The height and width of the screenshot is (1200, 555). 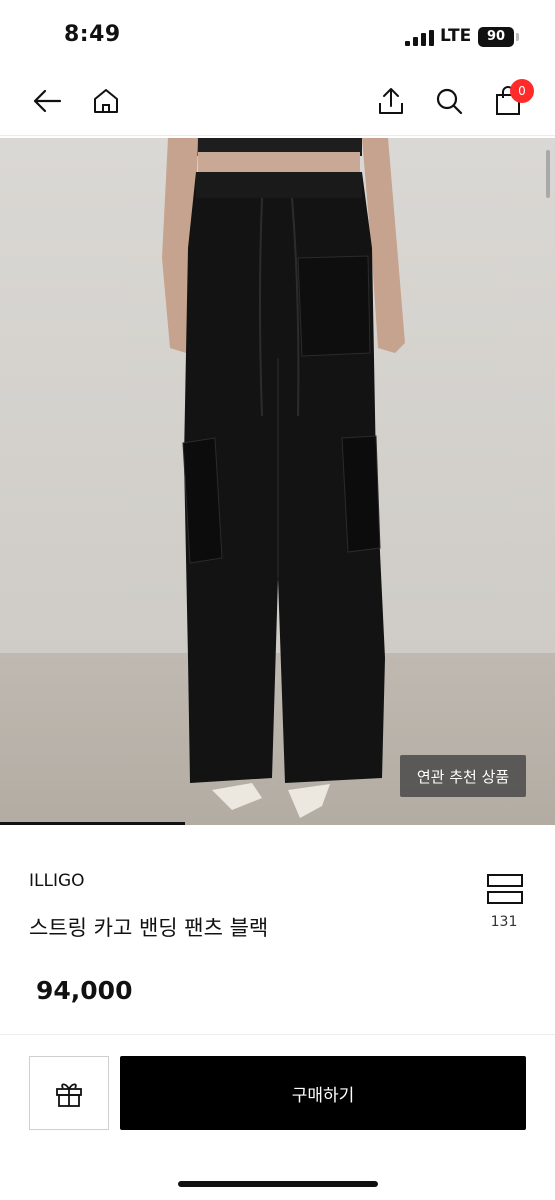 I want to click on divider, so click(x=277, y=1034).